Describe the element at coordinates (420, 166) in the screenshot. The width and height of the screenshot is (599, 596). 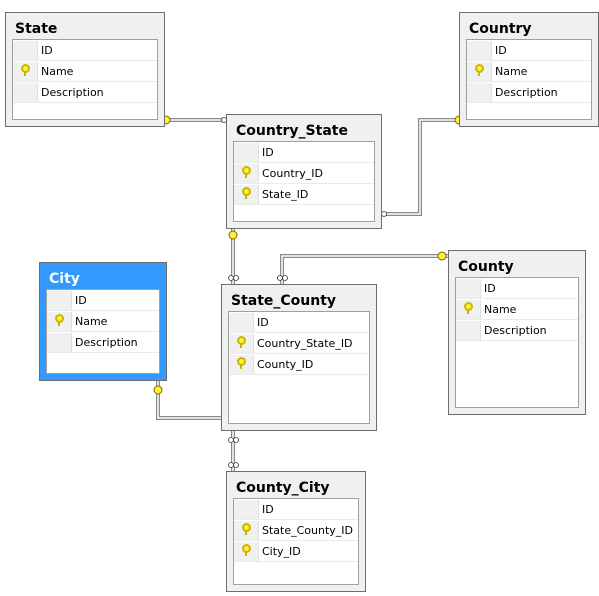
I see `rel-country-country-state` at that location.